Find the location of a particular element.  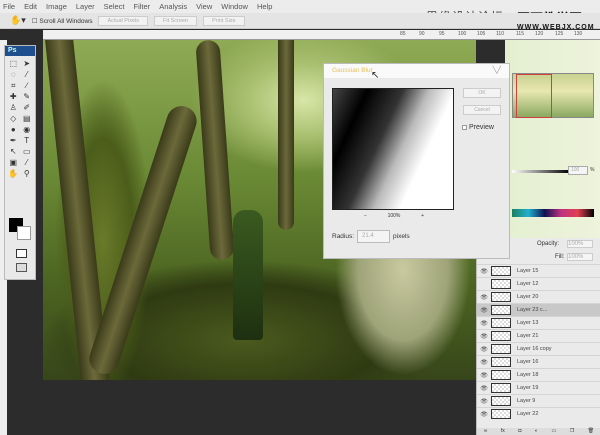

print-size-button: Print Size is located at coordinates (224, 20).